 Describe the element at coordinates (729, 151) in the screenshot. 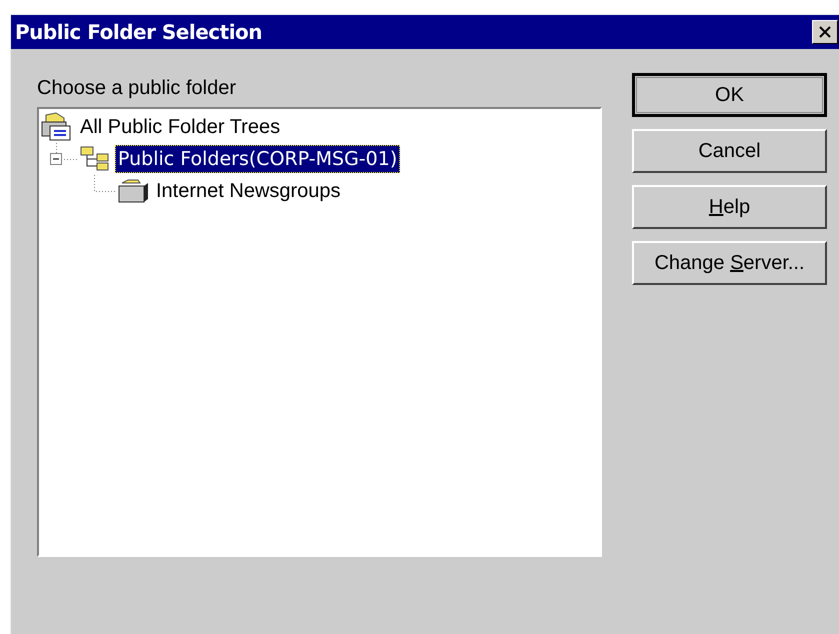

I see `dialog-button: Cancel` at that location.